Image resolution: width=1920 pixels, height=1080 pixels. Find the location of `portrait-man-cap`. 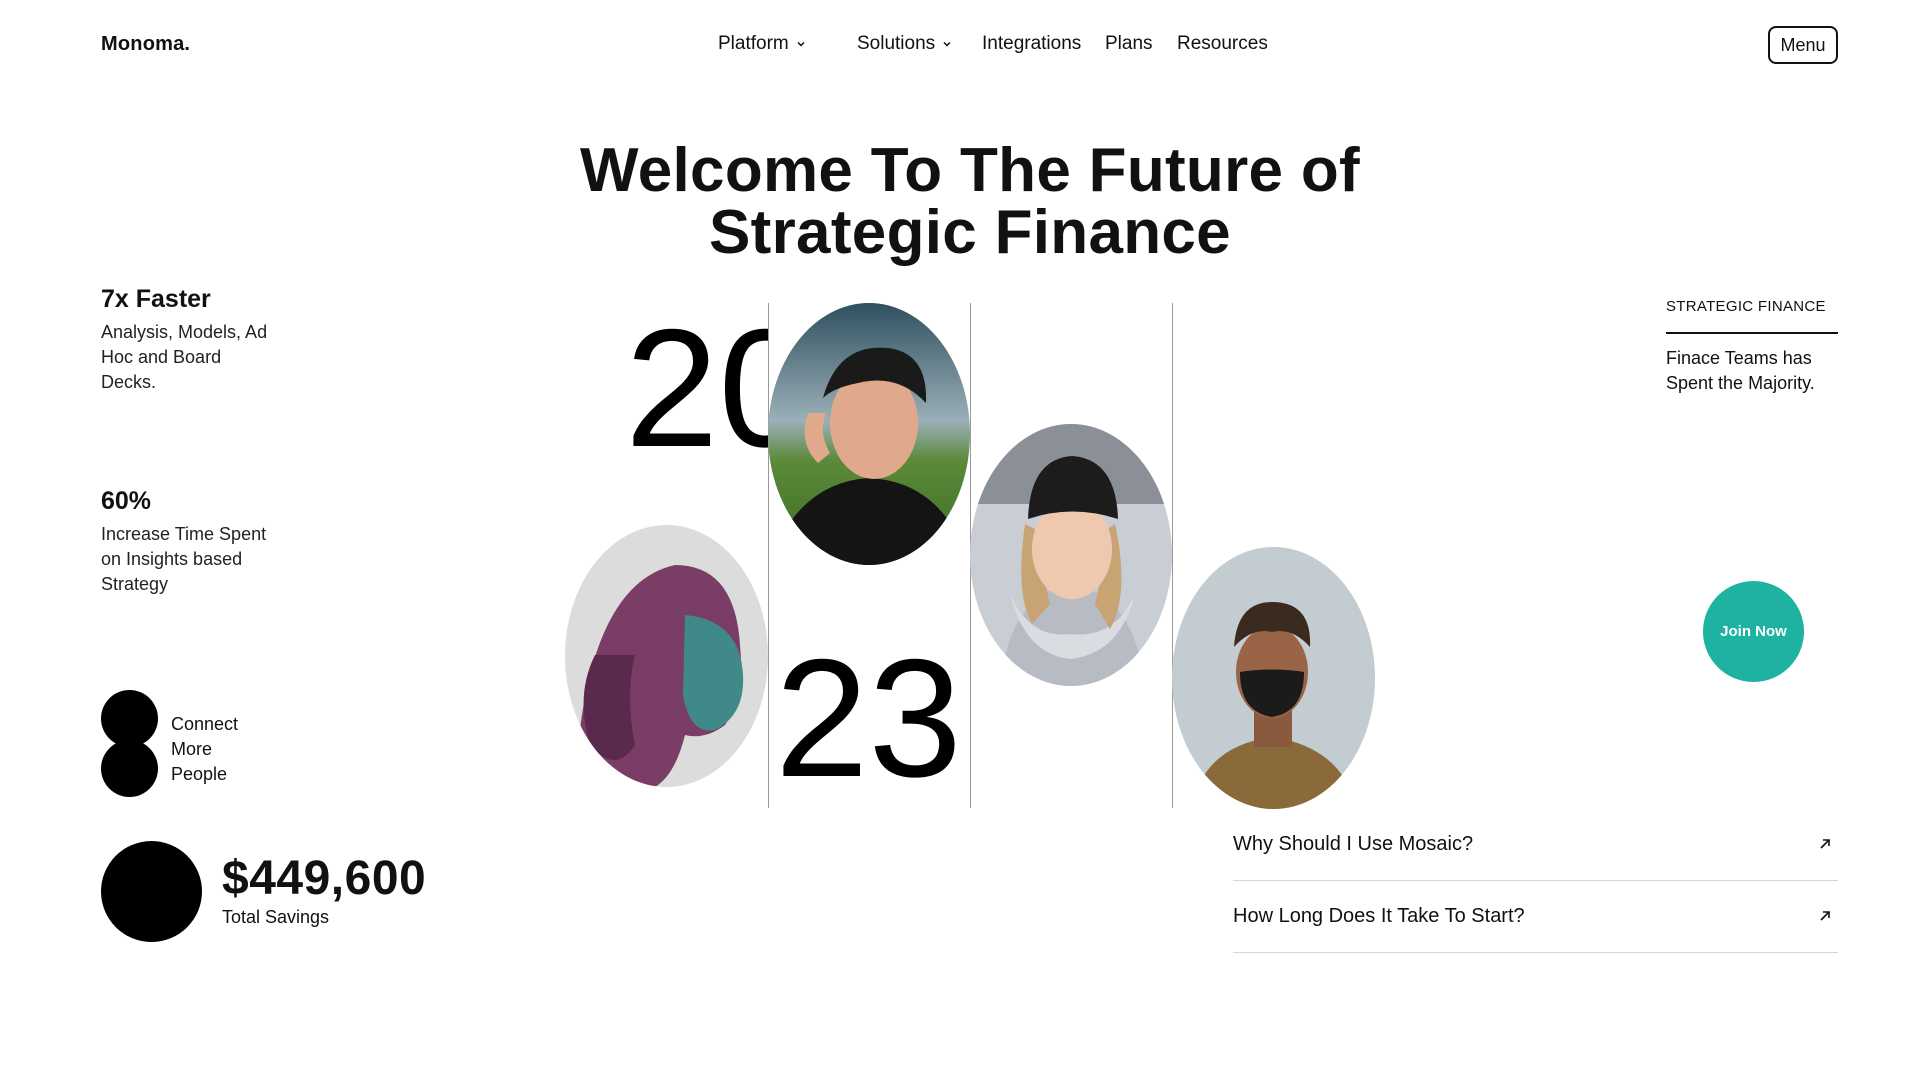

portrait-man-cap is located at coordinates (869, 434).